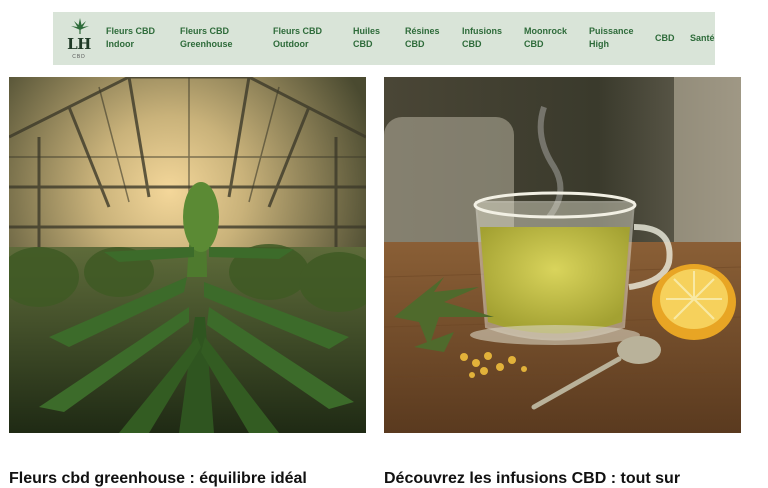 This screenshot has width=768, height=488. What do you see at coordinates (422, 31) in the screenshot?
I see `nav-label-1: Résines` at bounding box center [422, 31].